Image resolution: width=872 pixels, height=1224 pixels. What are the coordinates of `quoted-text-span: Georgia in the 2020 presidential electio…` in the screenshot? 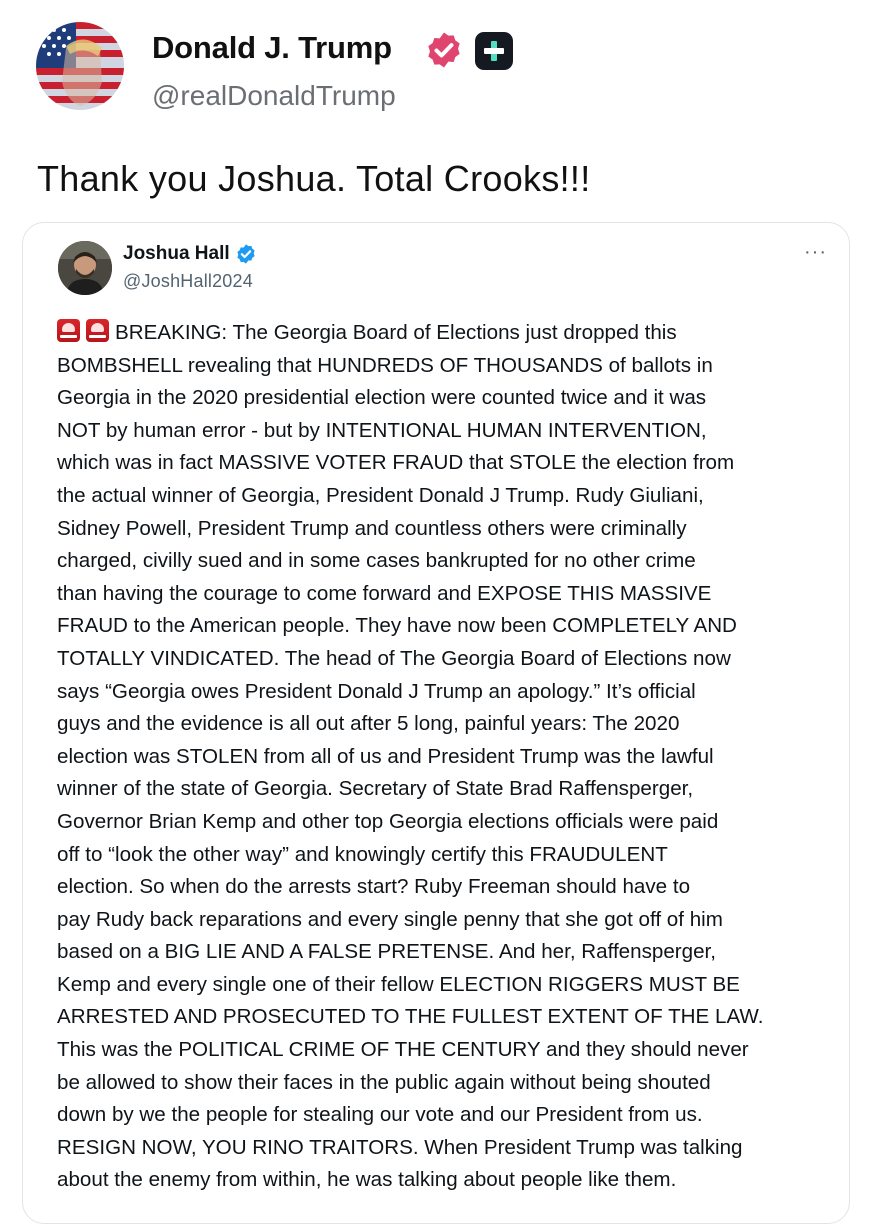 It's located at (382, 398).